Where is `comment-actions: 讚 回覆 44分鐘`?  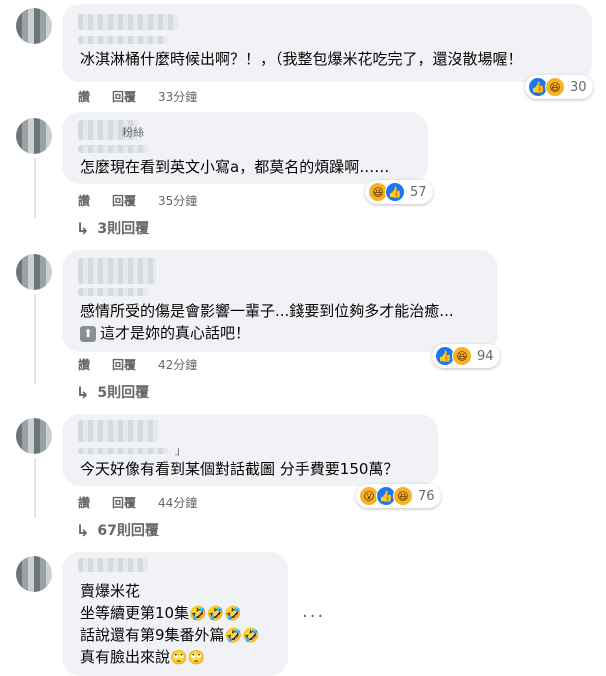
comment-actions: 讚 回覆 44分鐘 is located at coordinates (148, 502).